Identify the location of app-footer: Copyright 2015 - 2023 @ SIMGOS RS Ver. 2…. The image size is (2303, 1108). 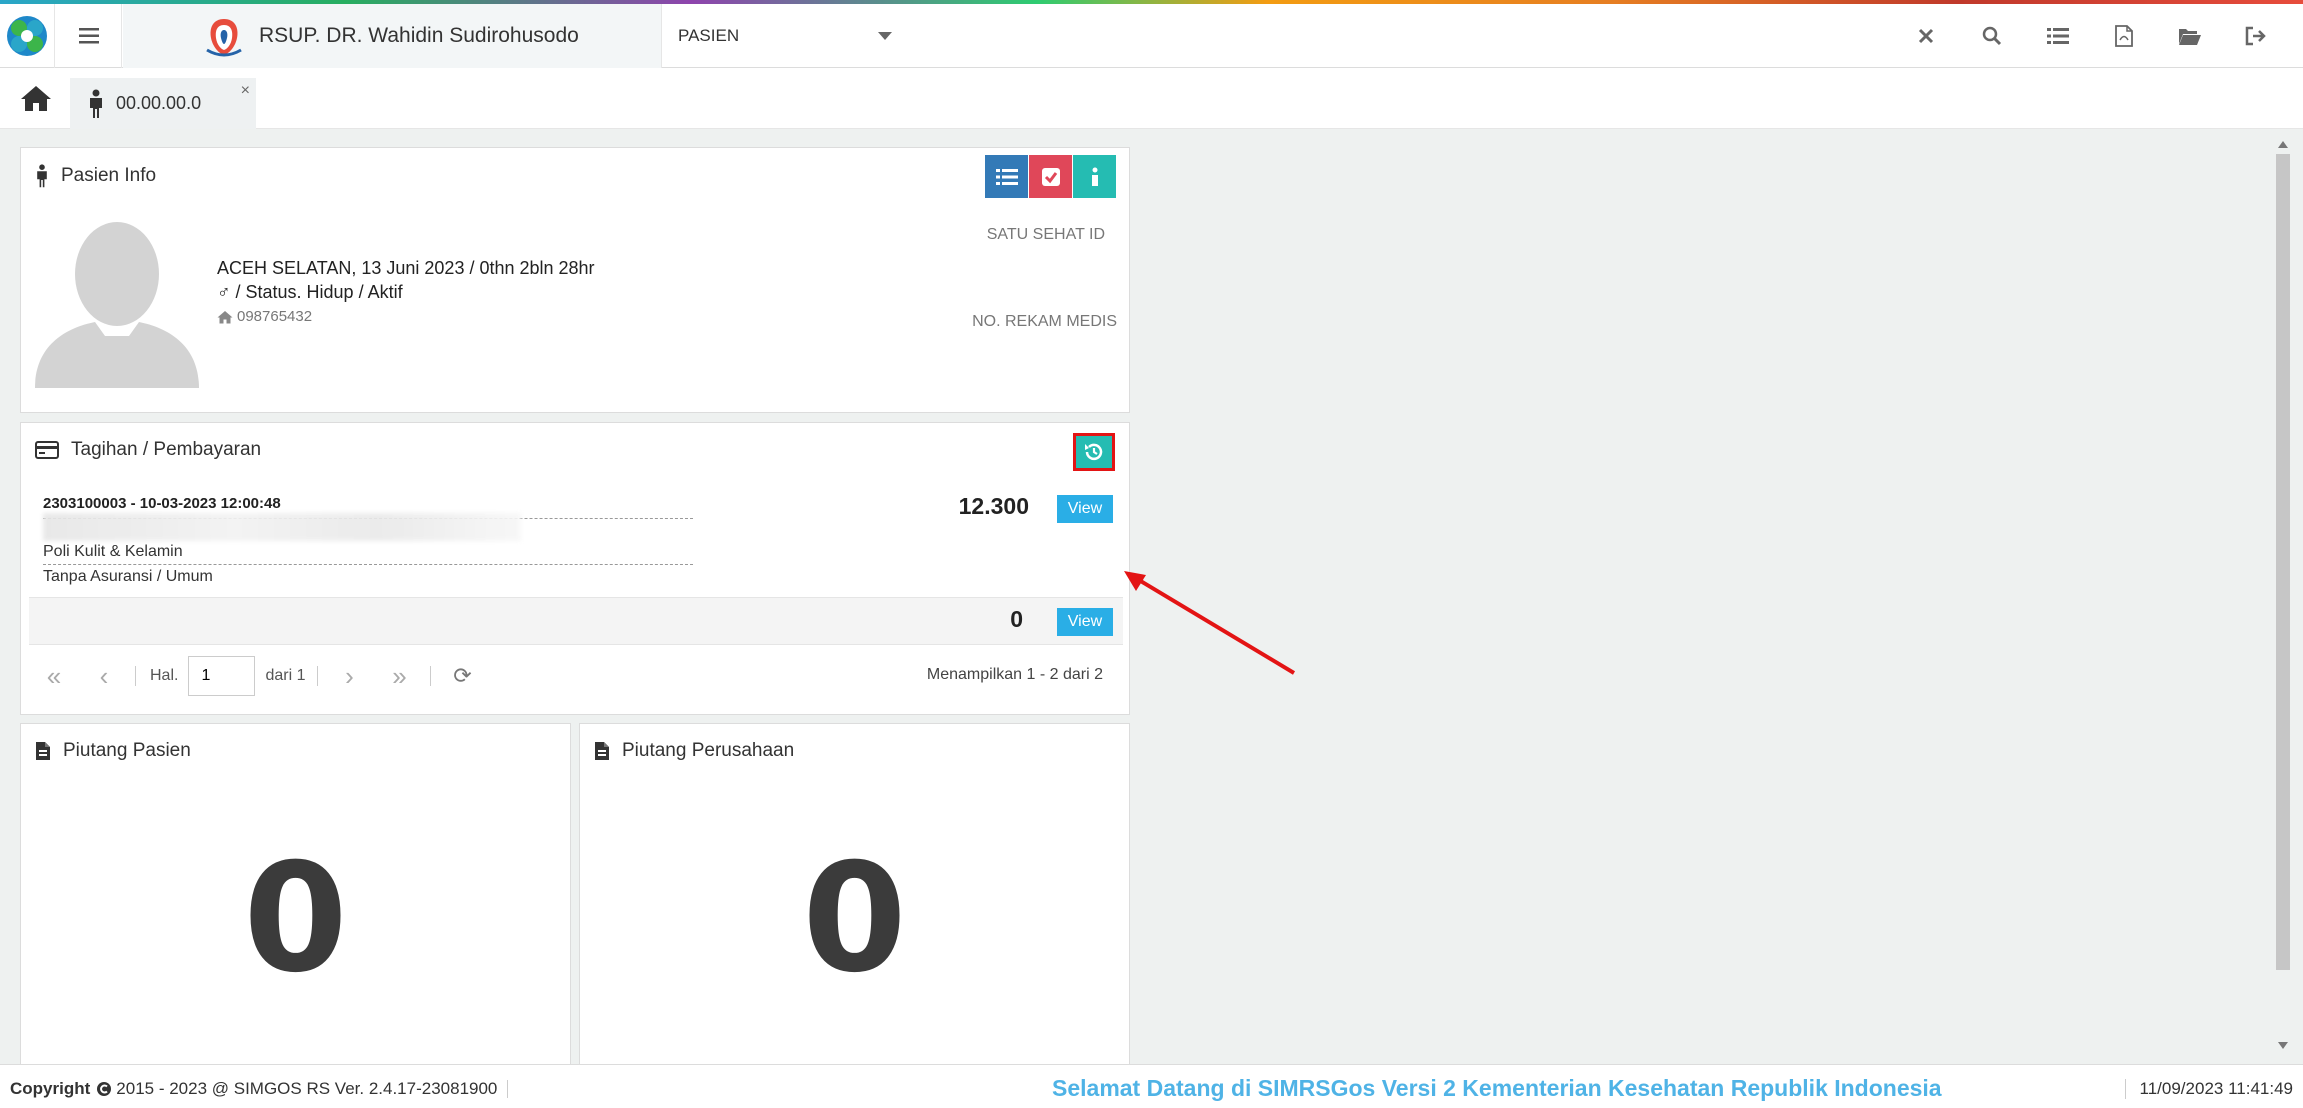
(1151, 1086).